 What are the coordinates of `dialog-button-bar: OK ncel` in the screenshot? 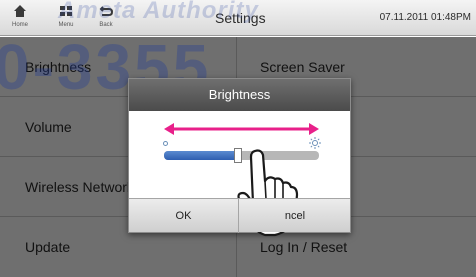 It's located at (239, 215).